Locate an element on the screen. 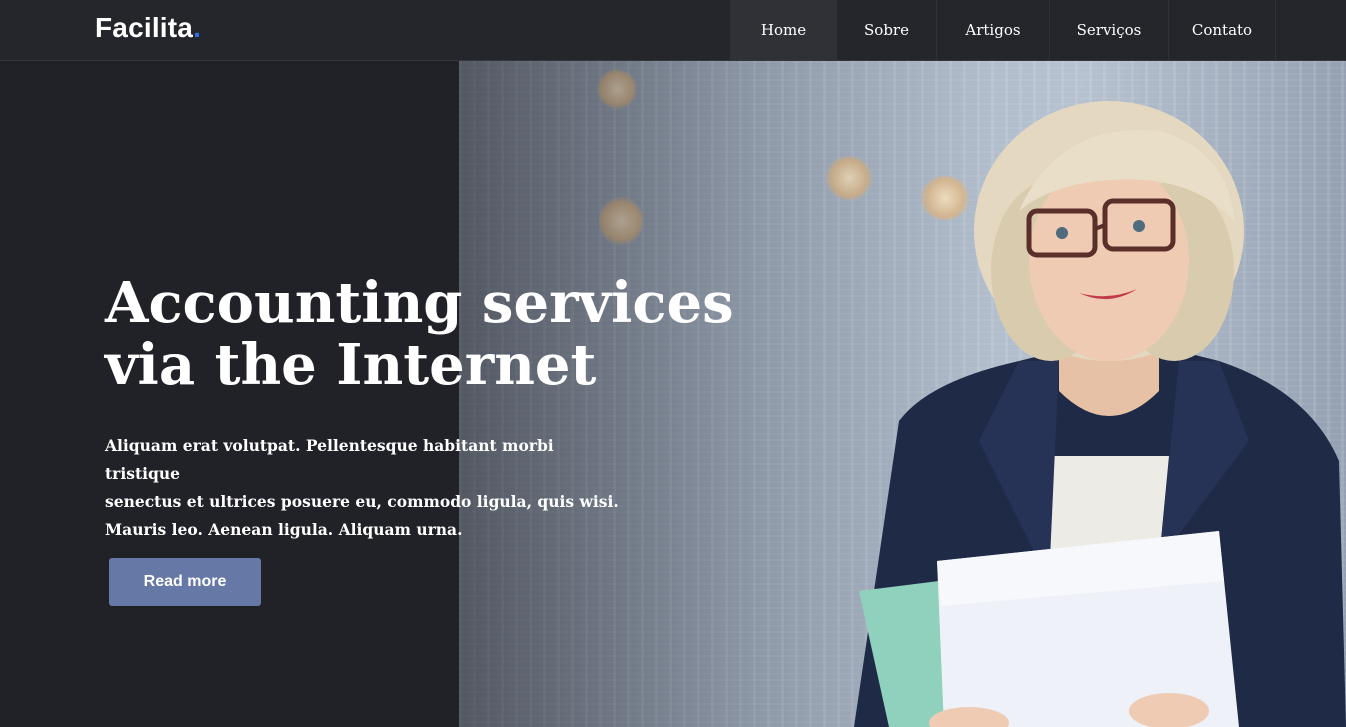 This screenshot has height=727, width=1346. nav-item-contato: Contato is located at coordinates (1222, 30).